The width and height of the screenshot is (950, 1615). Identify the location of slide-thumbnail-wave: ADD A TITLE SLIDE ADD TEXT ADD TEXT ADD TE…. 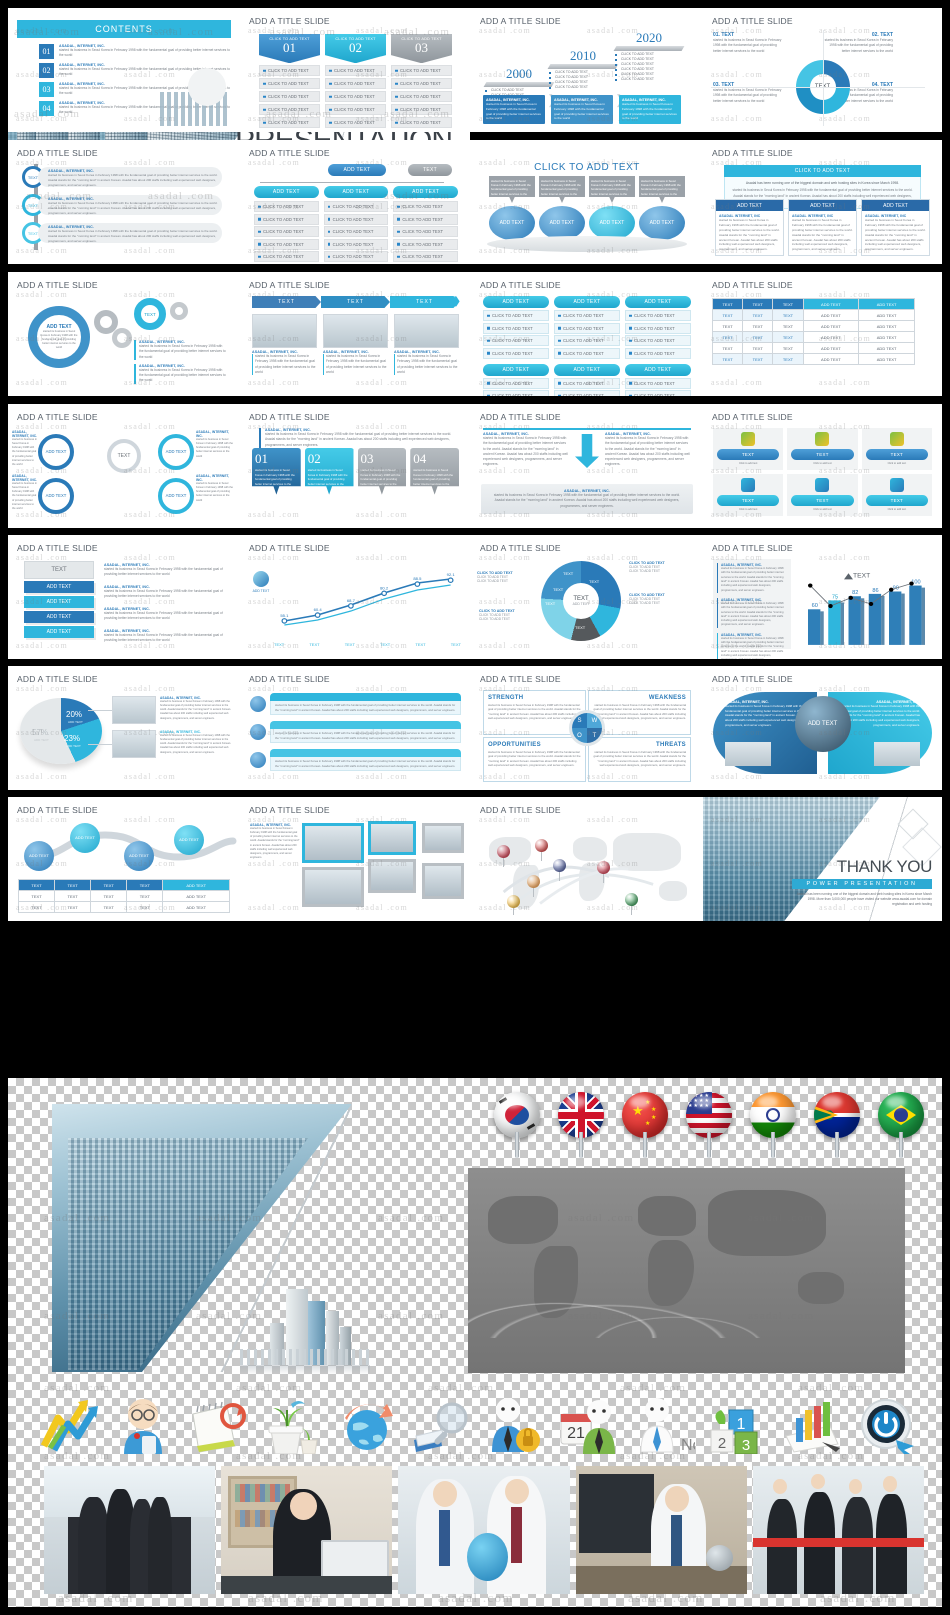
(124, 859).